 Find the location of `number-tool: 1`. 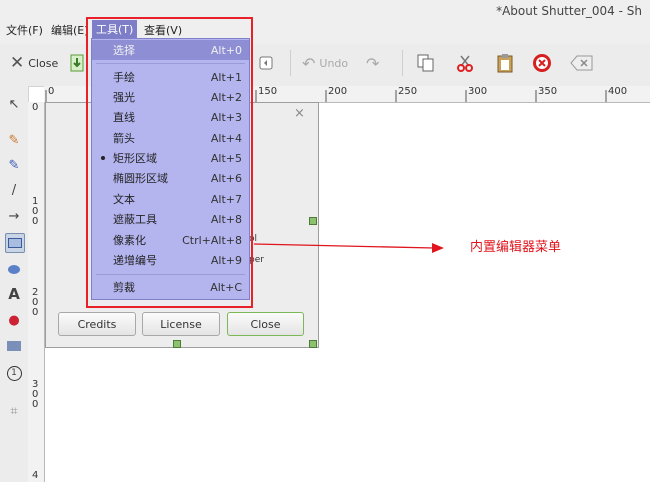

number-tool: 1 is located at coordinates (14, 373).